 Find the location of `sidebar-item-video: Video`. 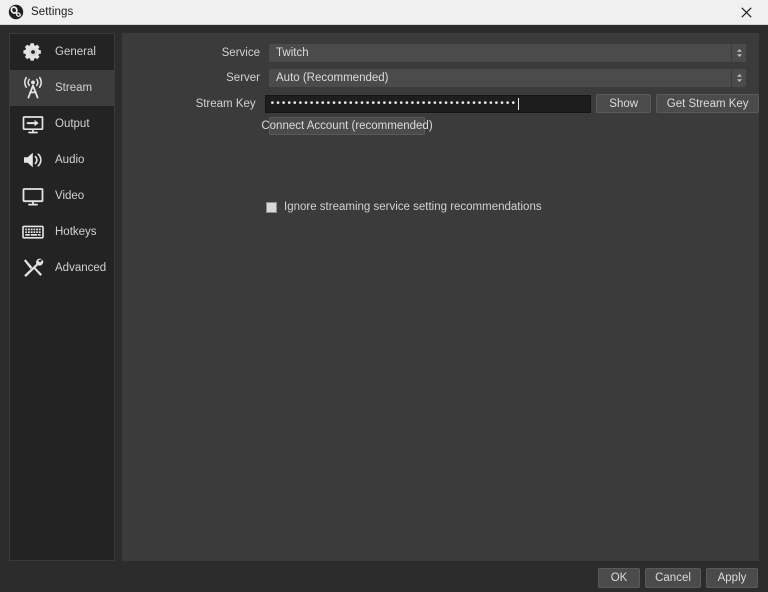

sidebar-item-video: Video is located at coordinates (62, 196).